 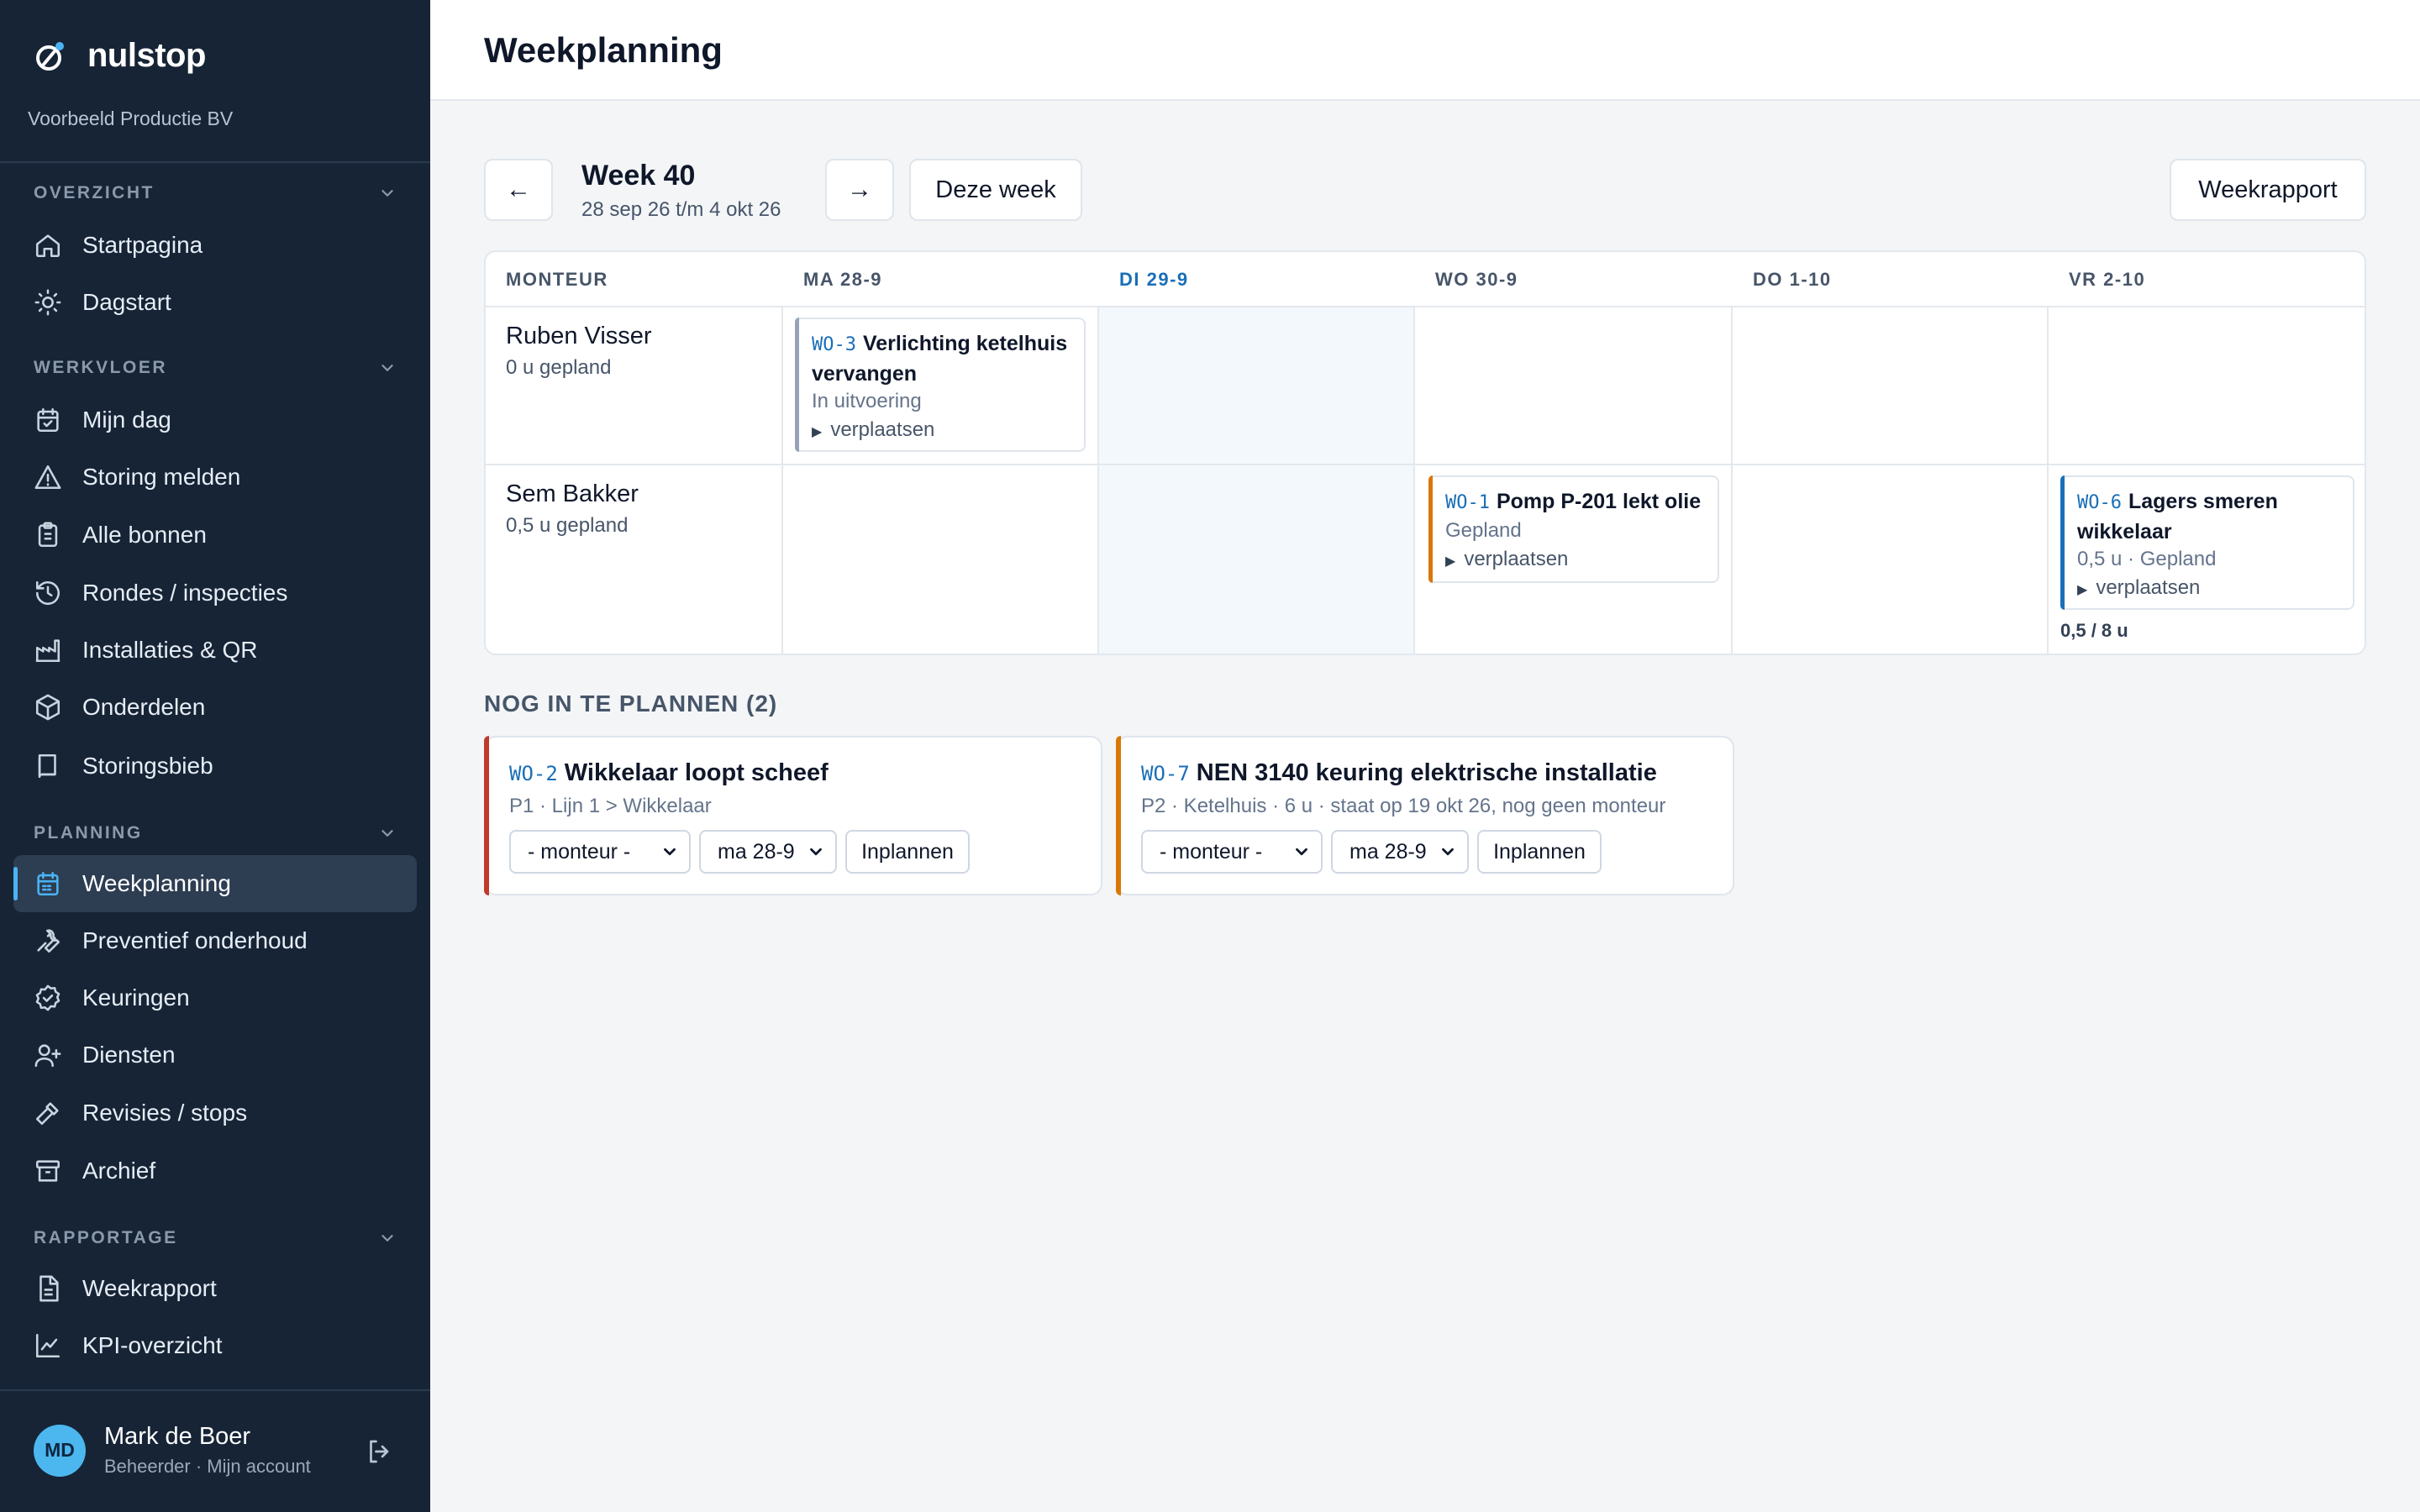 What do you see at coordinates (859, 190) in the screenshot?
I see `next-week-button: →` at bounding box center [859, 190].